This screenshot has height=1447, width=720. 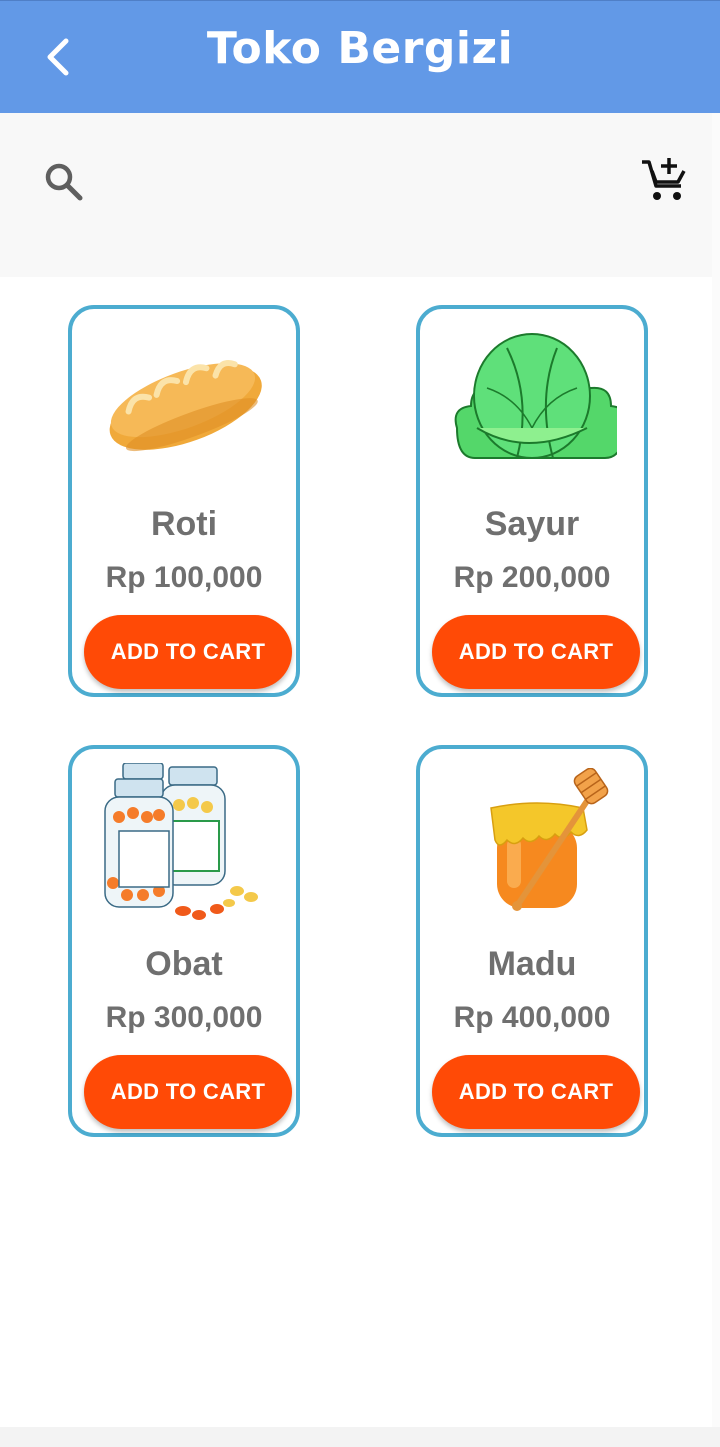 I want to click on edge-strip, so click(x=716, y=770).